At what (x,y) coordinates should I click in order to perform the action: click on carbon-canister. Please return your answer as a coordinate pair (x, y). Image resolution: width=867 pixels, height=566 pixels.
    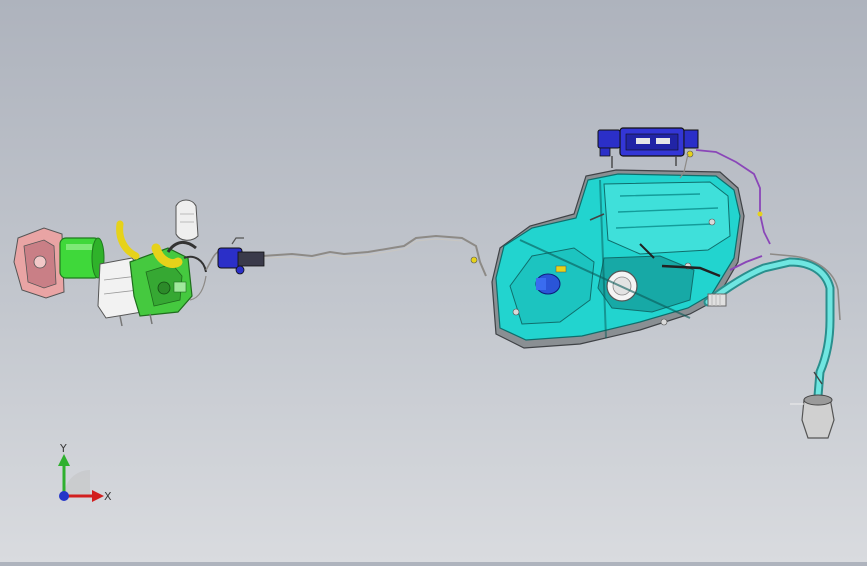
    Looking at the image, I should click on (648, 147).